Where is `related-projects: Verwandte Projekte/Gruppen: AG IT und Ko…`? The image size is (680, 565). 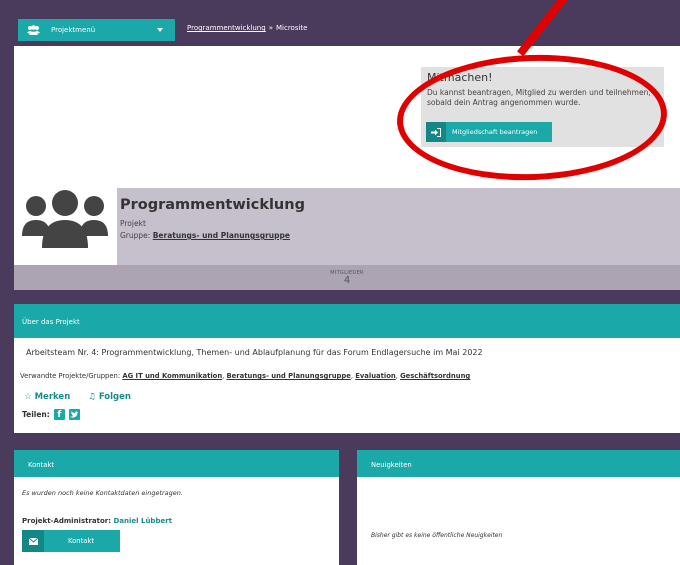
related-projects: Verwandte Projekte/Gruppen: AG IT und Ko… is located at coordinates (245, 376).